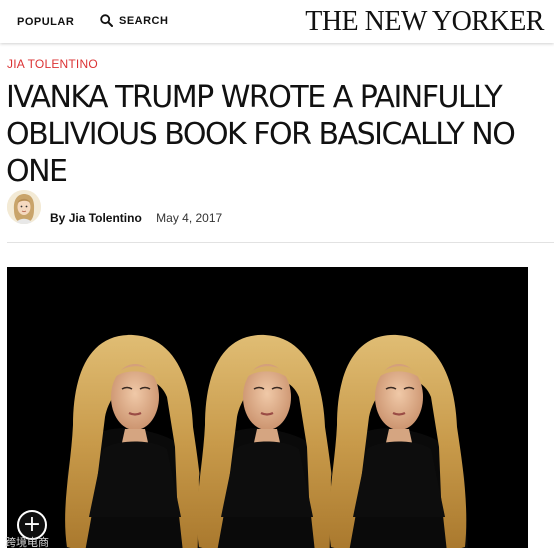 The image size is (554, 551). I want to click on search-button: SEARCH, so click(134, 20).